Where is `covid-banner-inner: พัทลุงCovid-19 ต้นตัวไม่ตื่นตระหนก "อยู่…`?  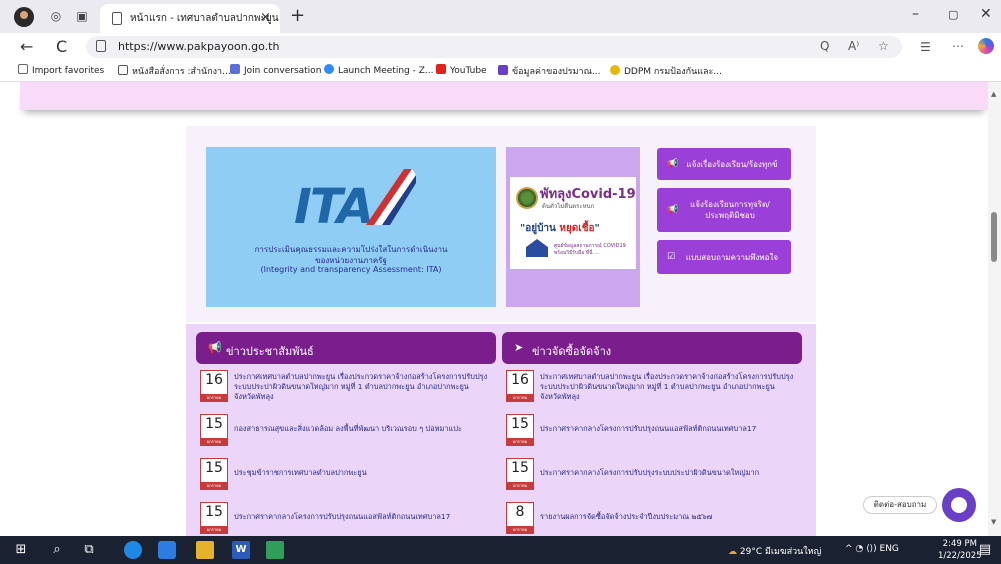
covid-banner-inner: พัทลุงCovid-19 ต้นตัวไม่ตื่นตระหนก "อยู่… is located at coordinates (573, 223).